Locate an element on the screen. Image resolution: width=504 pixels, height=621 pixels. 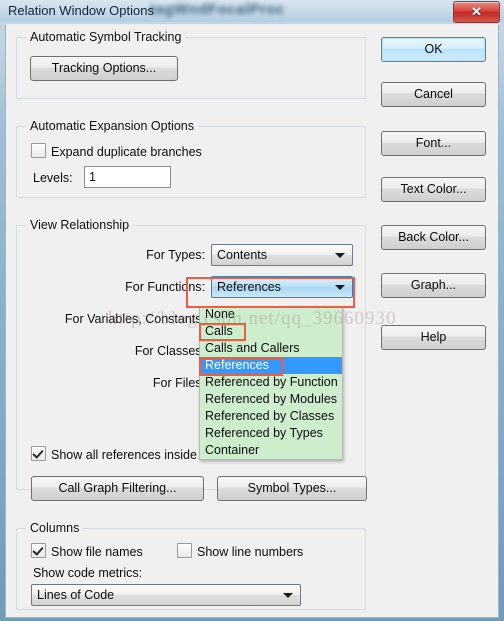
dropdown-item: Referenced by Classes is located at coordinates (271, 416).